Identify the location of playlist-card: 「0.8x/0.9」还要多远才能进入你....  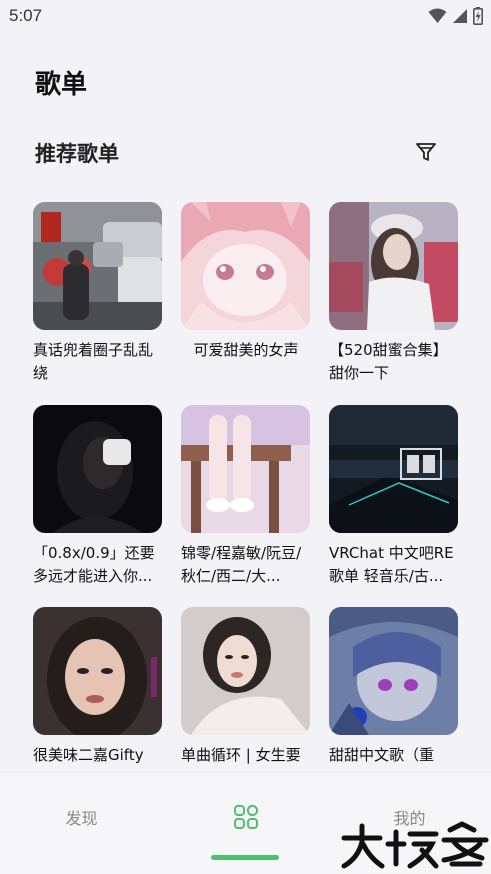
(98, 496).